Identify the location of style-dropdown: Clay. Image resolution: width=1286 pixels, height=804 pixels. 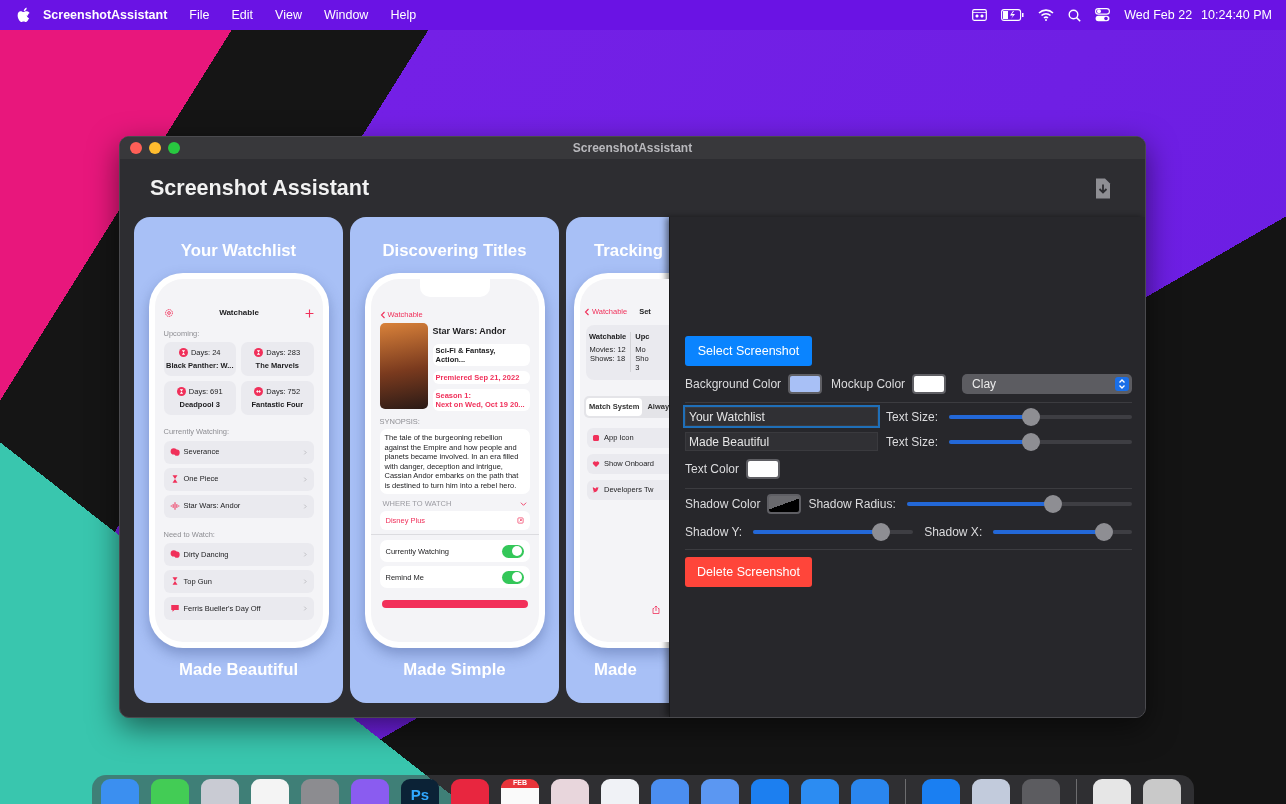
(1047, 384).